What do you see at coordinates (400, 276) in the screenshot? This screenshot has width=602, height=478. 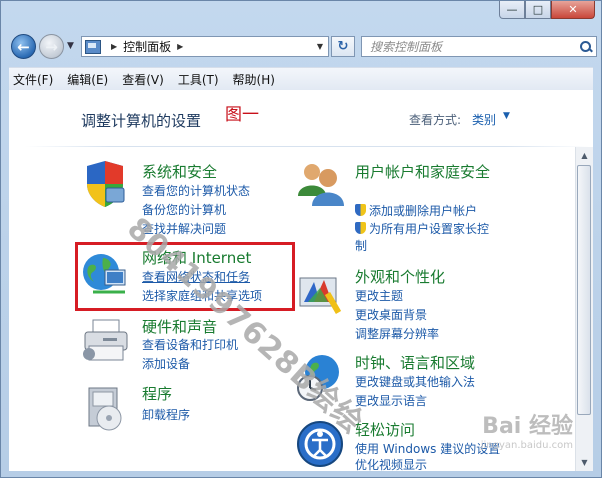 I see `category-title-appearance: 外观和个性化` at bounding box center [400, 276].